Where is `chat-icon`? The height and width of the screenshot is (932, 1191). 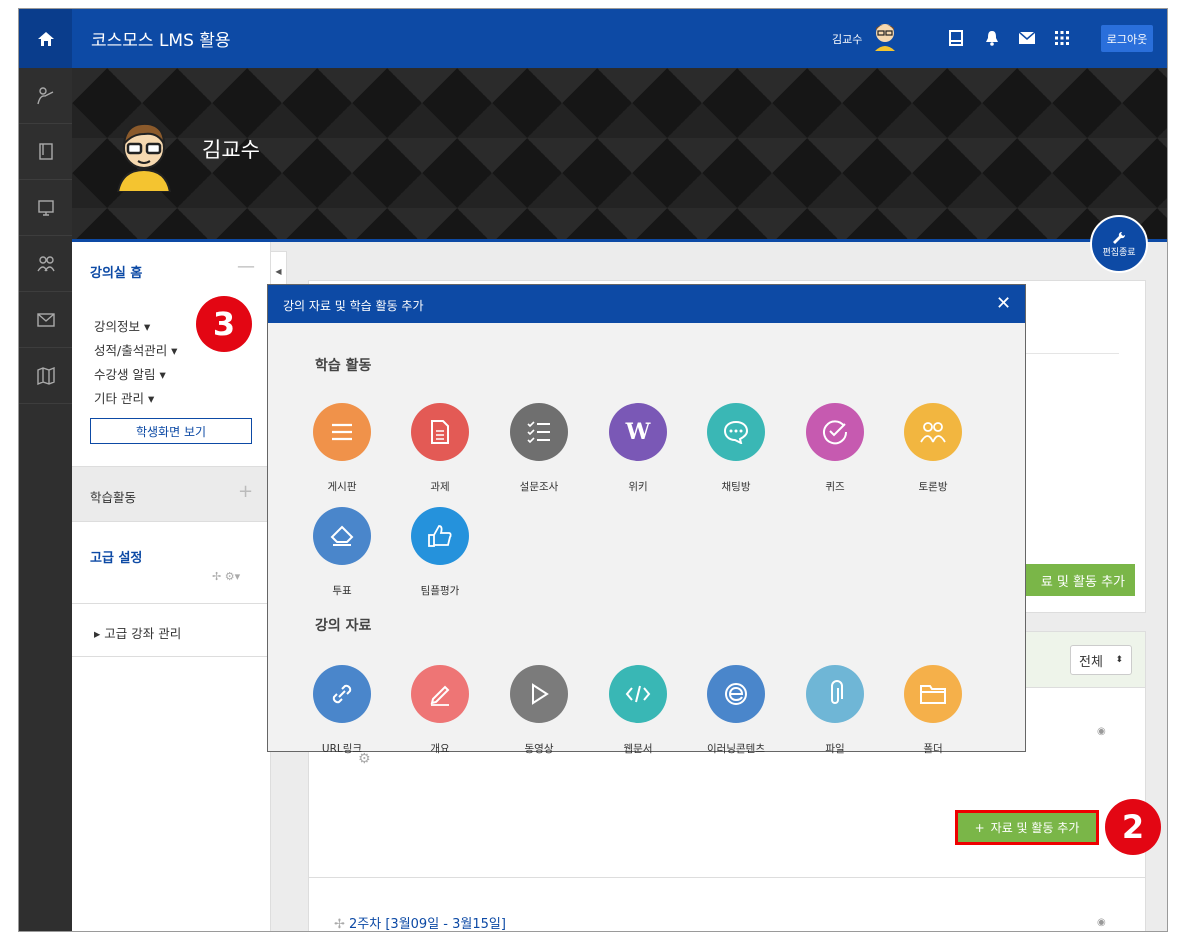
chat-icon is located at coordinates (736, 432).